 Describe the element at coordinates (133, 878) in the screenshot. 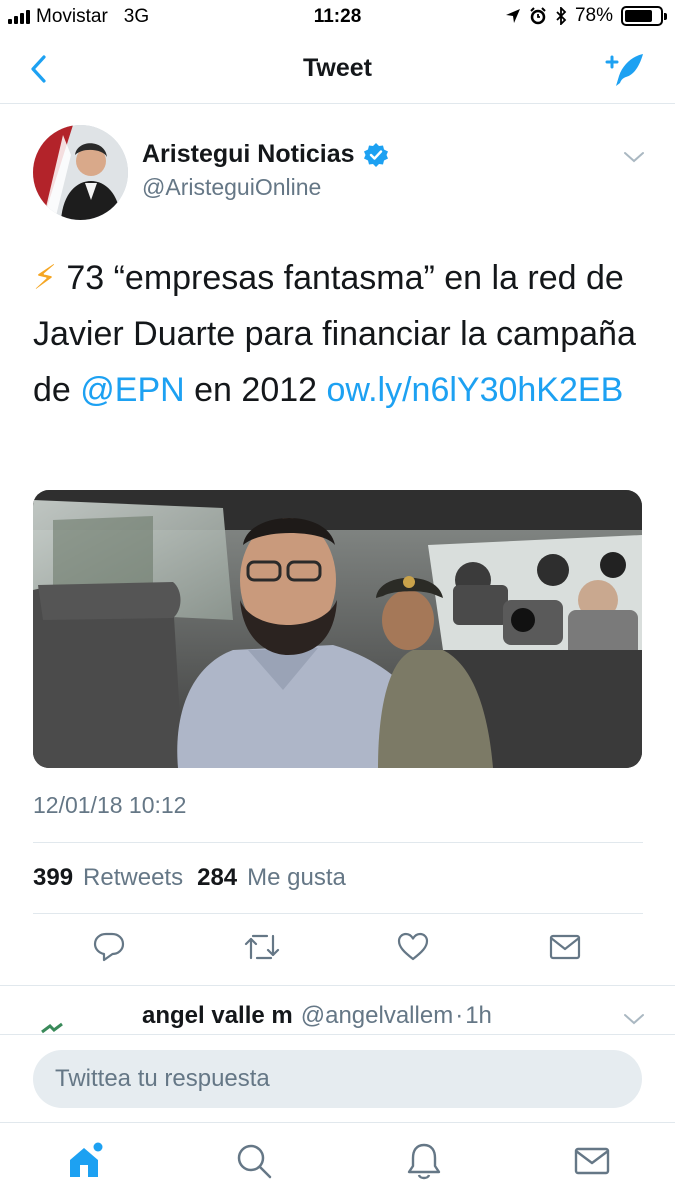

I see `retweets-label: Retweets` at that location.